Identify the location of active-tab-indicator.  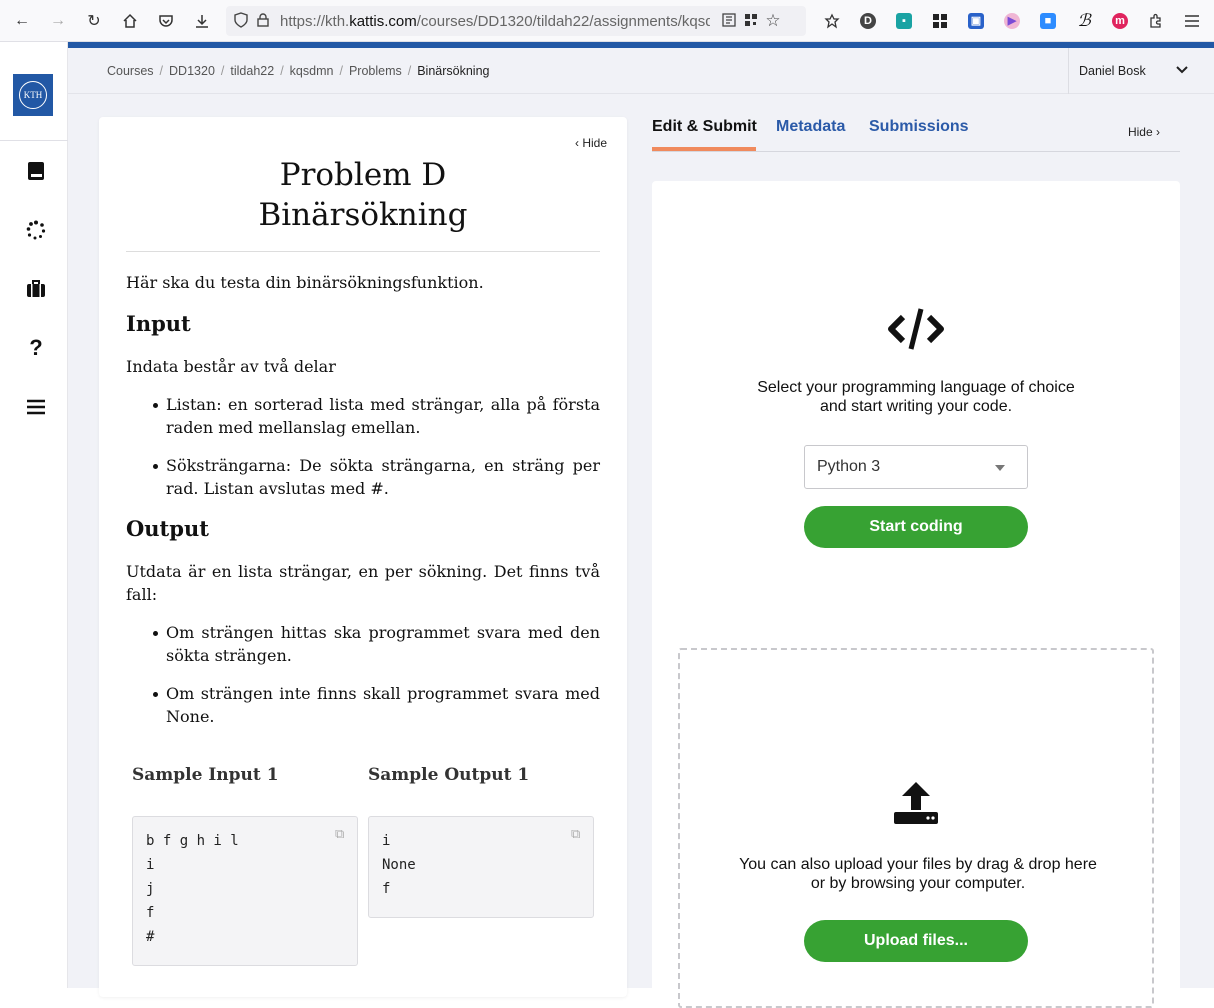
(704, 149).